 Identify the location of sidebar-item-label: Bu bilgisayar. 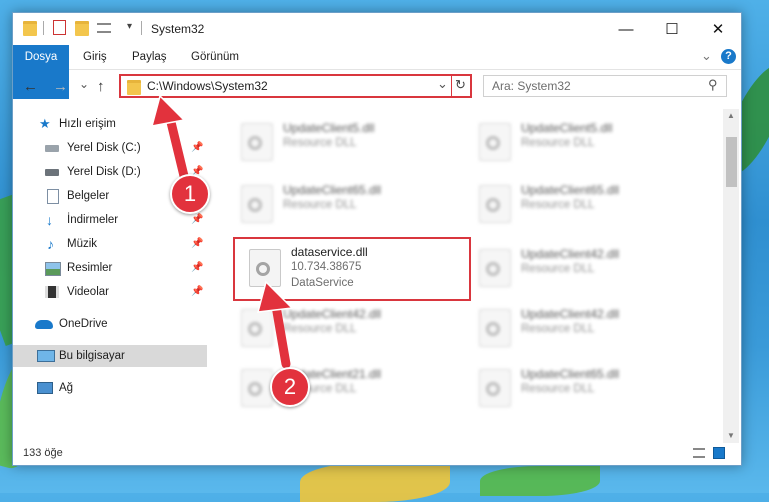
(92, 356).